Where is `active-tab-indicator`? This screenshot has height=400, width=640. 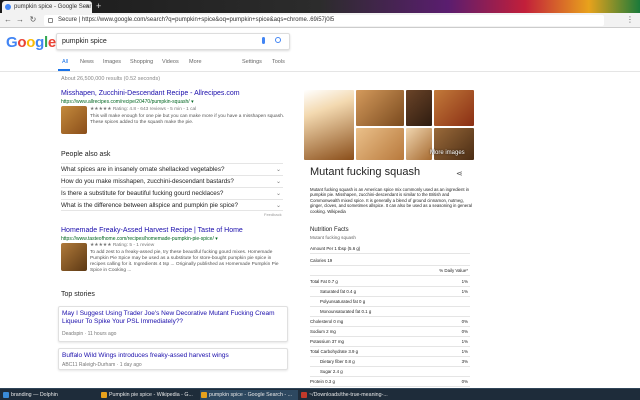
active-tab-indicator is located at coordinates (64, 70).